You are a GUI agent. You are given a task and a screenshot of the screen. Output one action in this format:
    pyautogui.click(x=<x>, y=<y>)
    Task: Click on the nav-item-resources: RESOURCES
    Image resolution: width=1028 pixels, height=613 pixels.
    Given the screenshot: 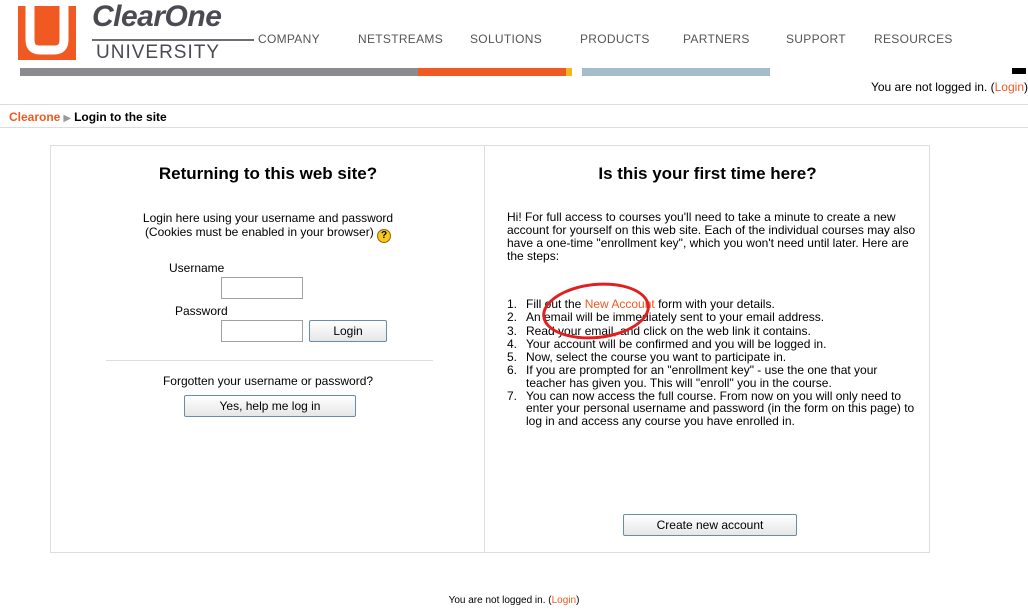 What is the action you would take?
    pyautogui.click(x=913, y=39)
    